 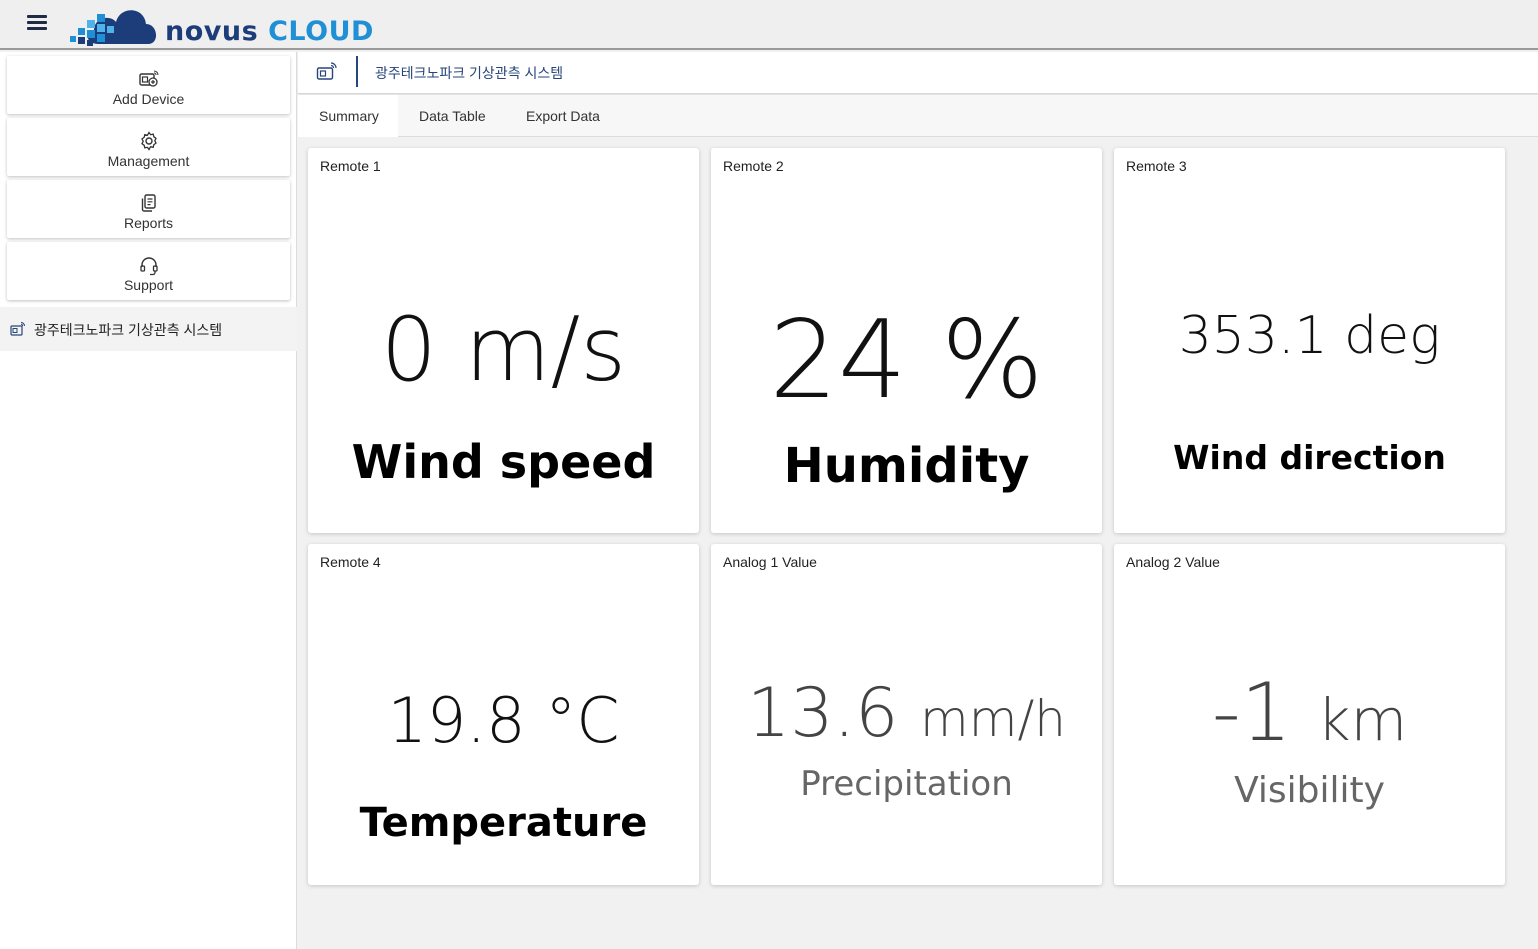 What do you see at coordinates (918, 73) in the screenshot?
I see `device-header: 광주테크노파크 기상관측 시스템` at bounding box center [918, 73].